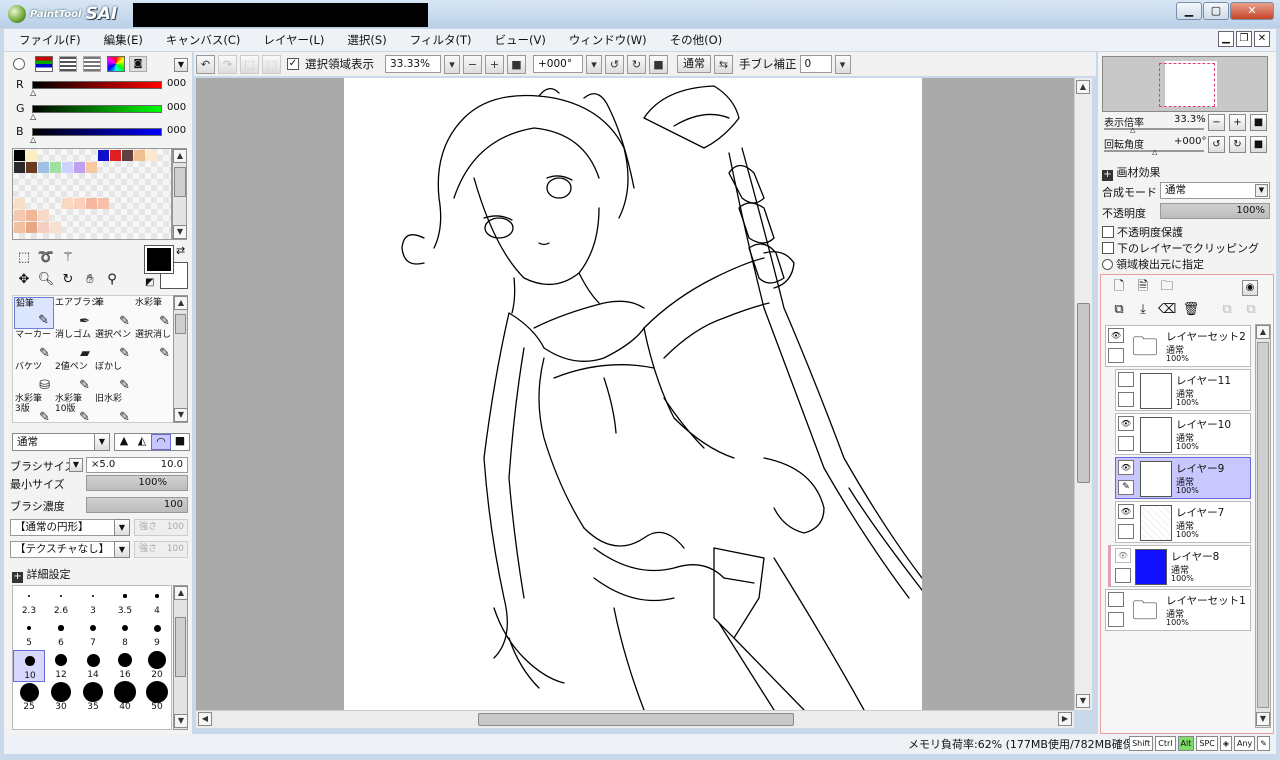  What do you see at coordinates (97, 109) in the screenshot?
I see `g-slider` at bounding box center [97, 109].